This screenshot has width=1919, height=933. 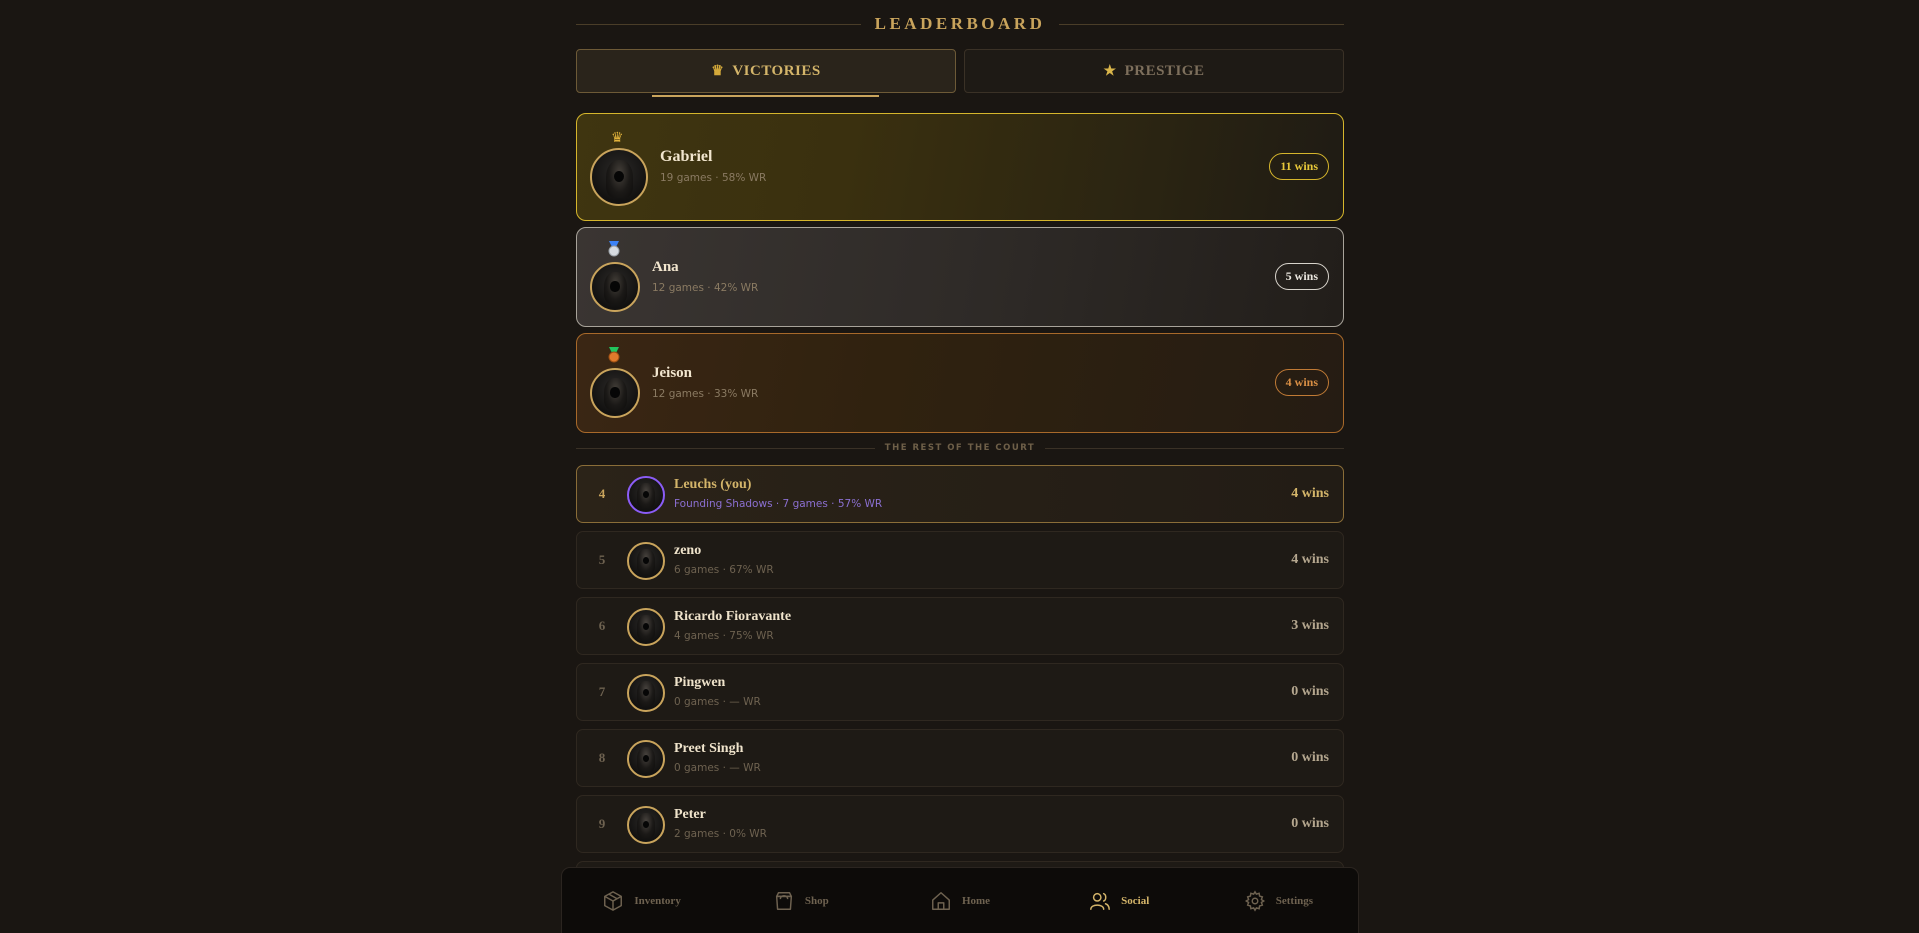 I want to click on podium-second-place: Ana 12 games · 42% WR 5 wins, so click(x=960, y=277).